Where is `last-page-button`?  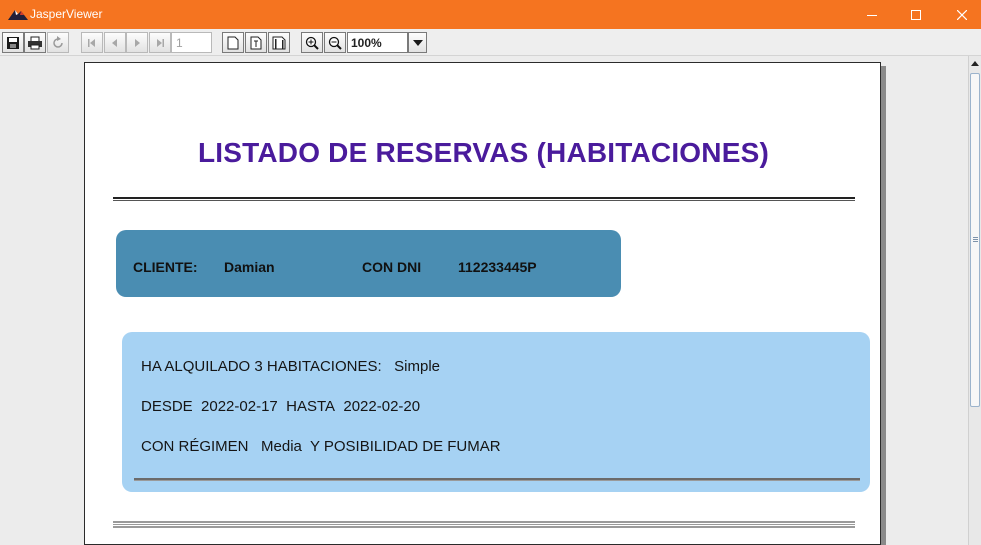
last-page-button is located at coordinates (160, 42).